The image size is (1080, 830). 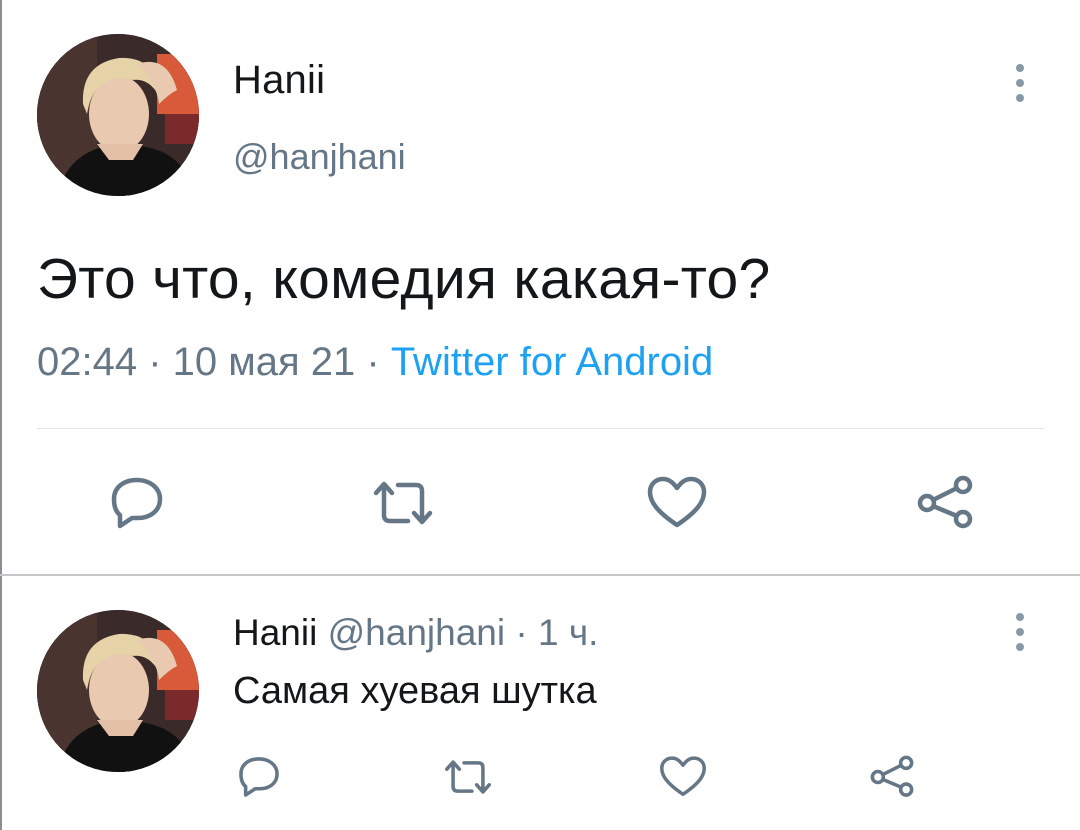 What do you see at coordinates (552, 362) in the screenshot?
I see `tweet-source-link: Twitter for Android` at bounding box center [552, 362].